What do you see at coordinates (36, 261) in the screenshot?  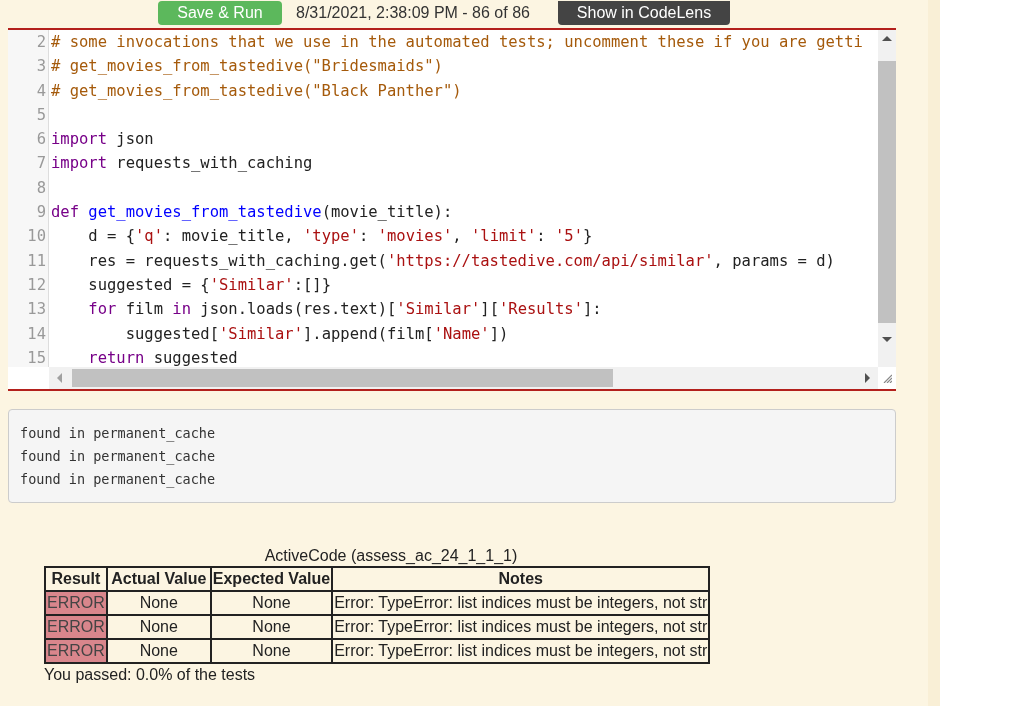 I see `line-number: 11` at bounding box center [36, 261].